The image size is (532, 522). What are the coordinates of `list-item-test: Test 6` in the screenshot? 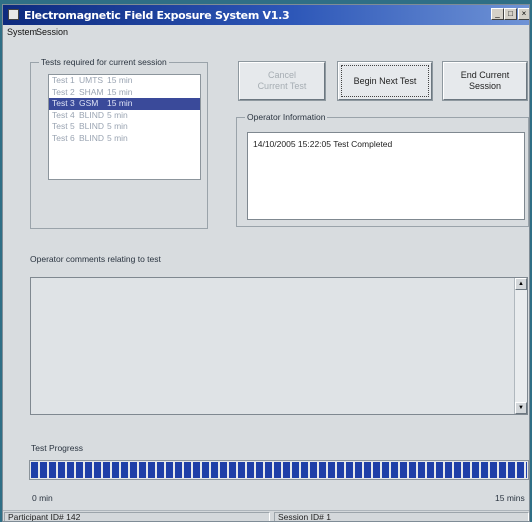 It's located at (63, 137).